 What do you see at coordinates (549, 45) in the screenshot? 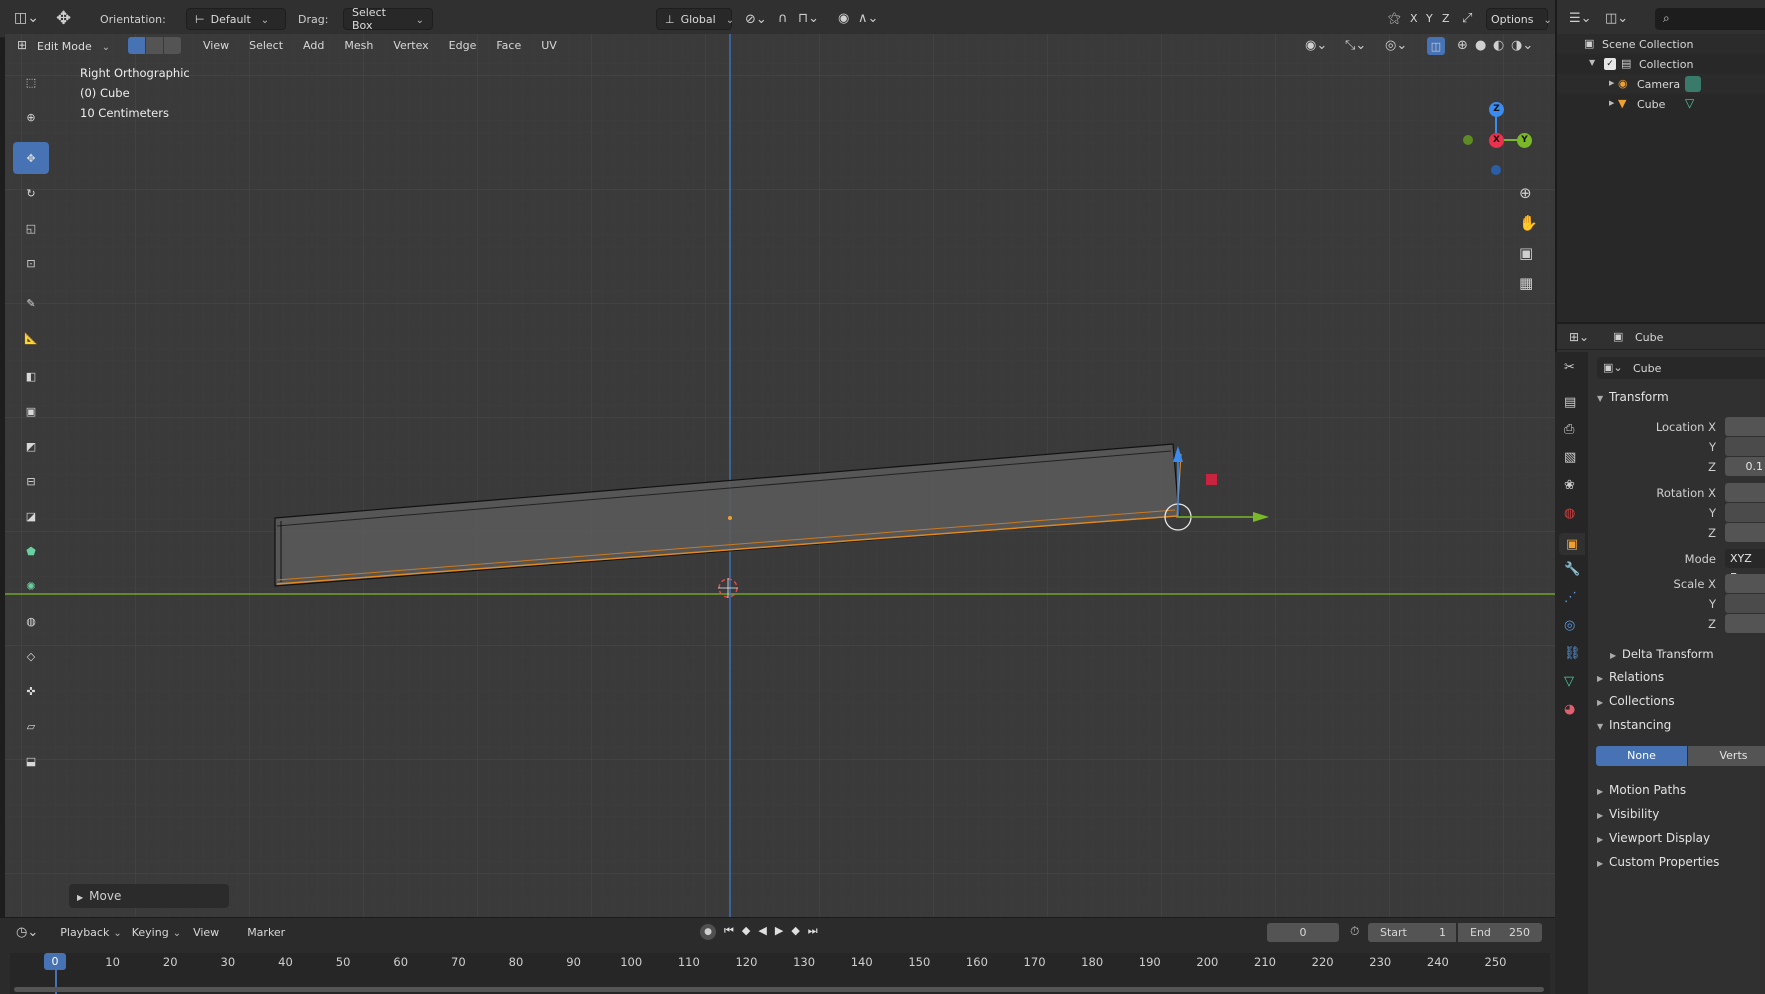
I see `menu-uv: UV` at bounding box center [549, 45].